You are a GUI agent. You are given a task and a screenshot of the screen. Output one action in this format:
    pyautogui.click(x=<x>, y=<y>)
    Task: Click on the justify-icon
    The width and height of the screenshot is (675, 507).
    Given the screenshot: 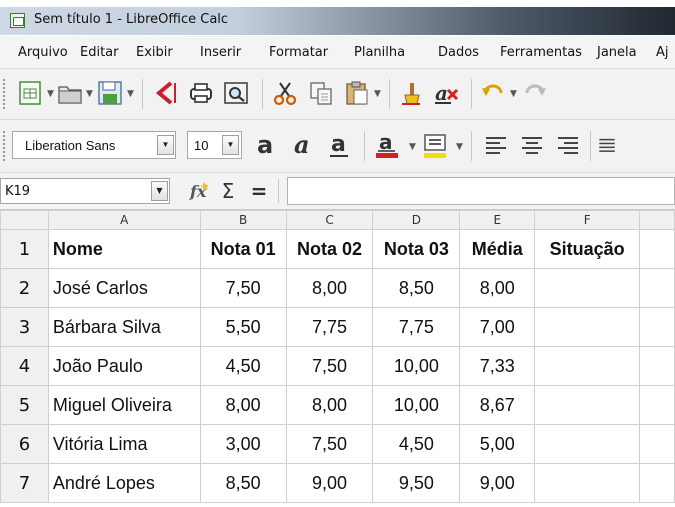 What is the action you would take?
    pyautogui.click(x=607, y=145)
    